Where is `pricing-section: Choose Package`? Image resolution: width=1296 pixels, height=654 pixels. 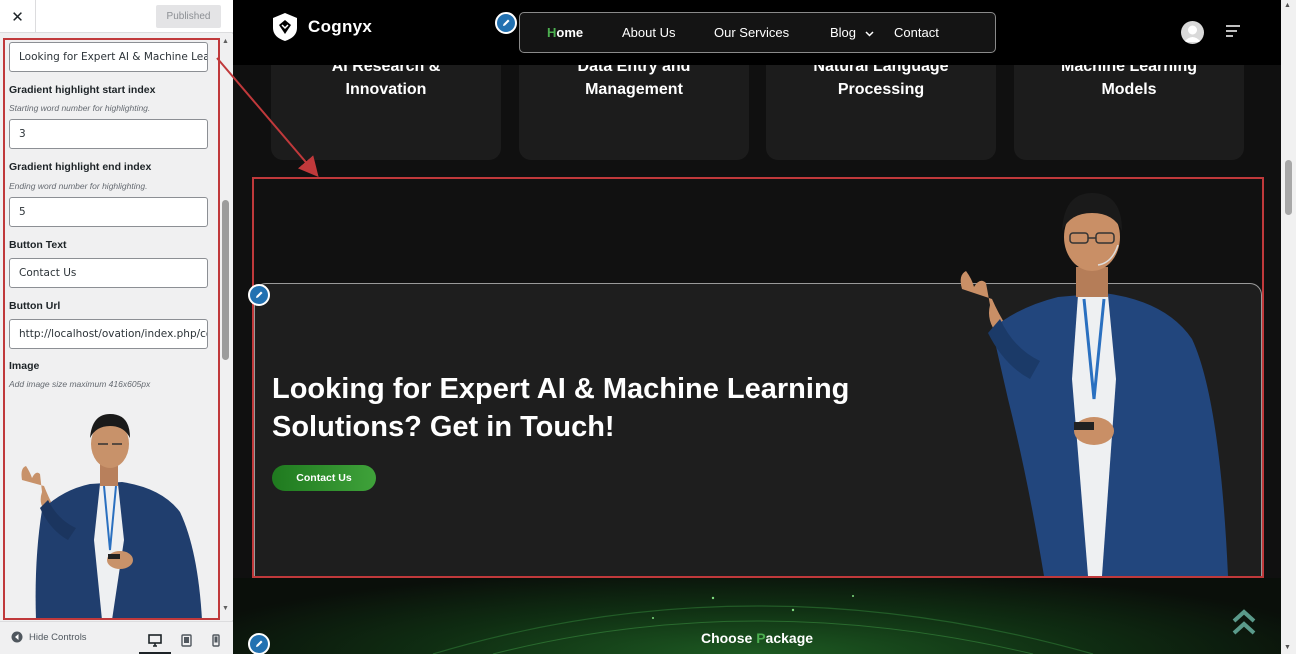 pricing-section: Choose Package is located at coordinates (757, 616).